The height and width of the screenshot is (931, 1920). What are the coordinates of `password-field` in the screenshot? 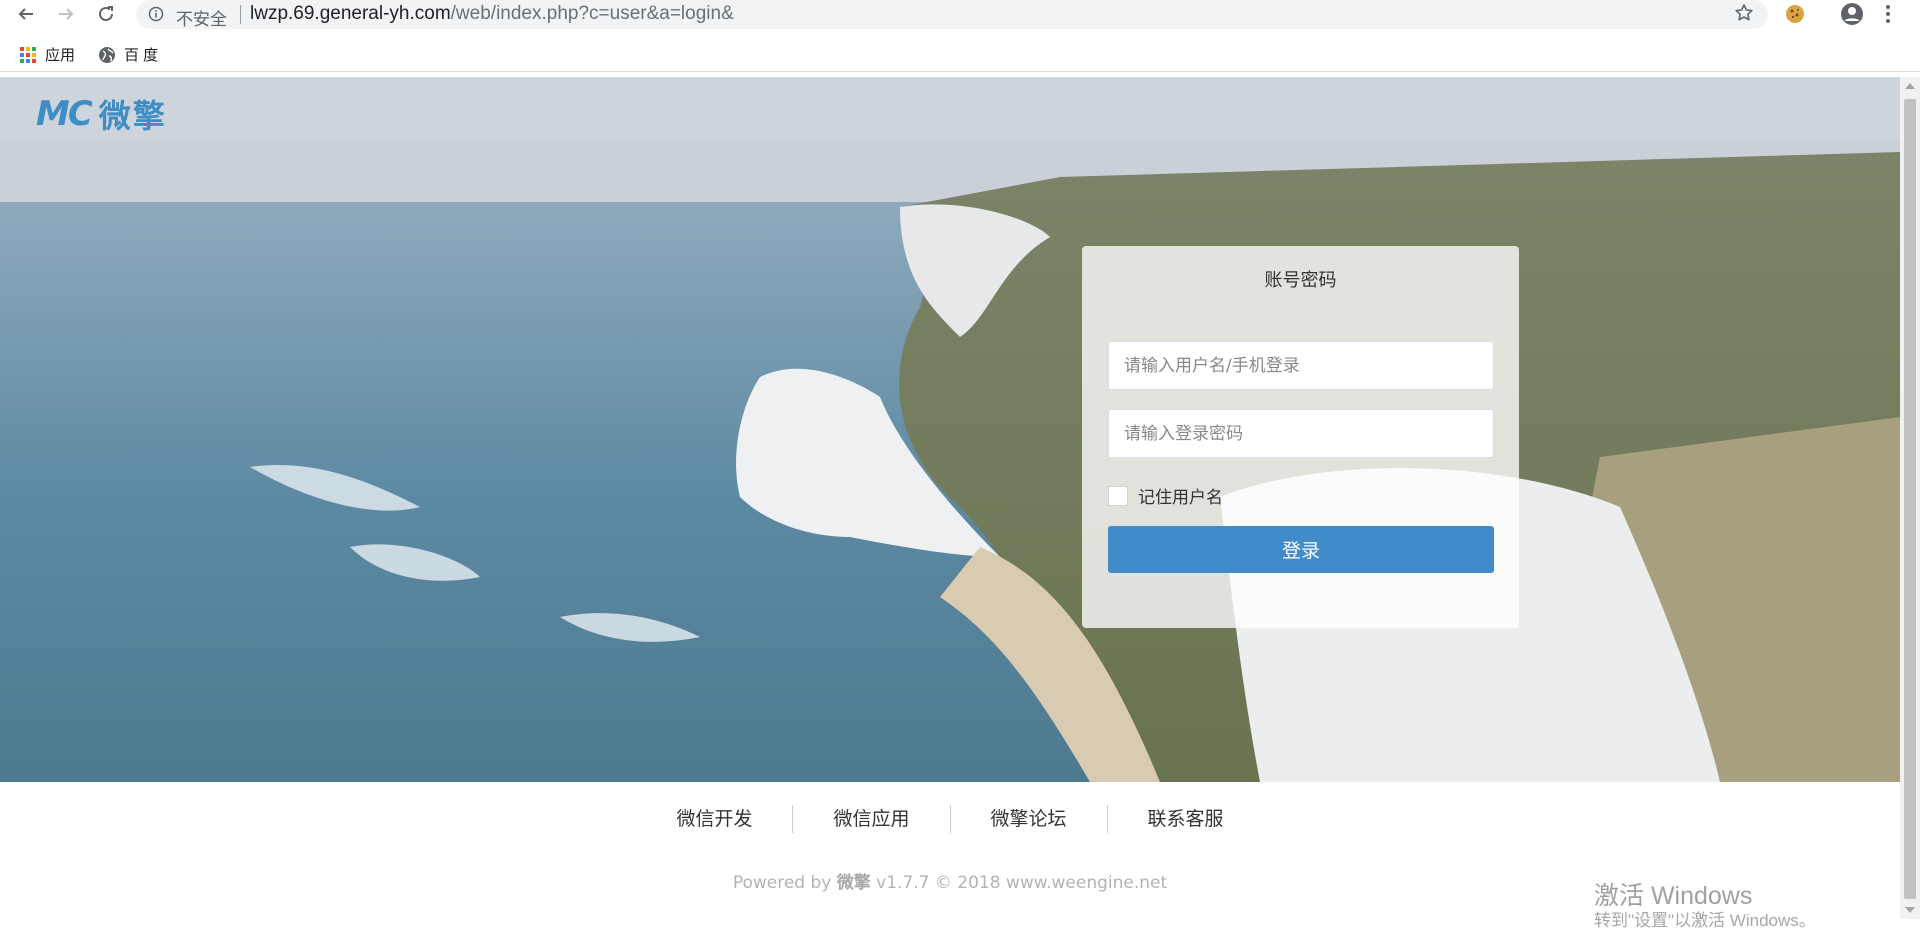 It's located at (1301, 433).